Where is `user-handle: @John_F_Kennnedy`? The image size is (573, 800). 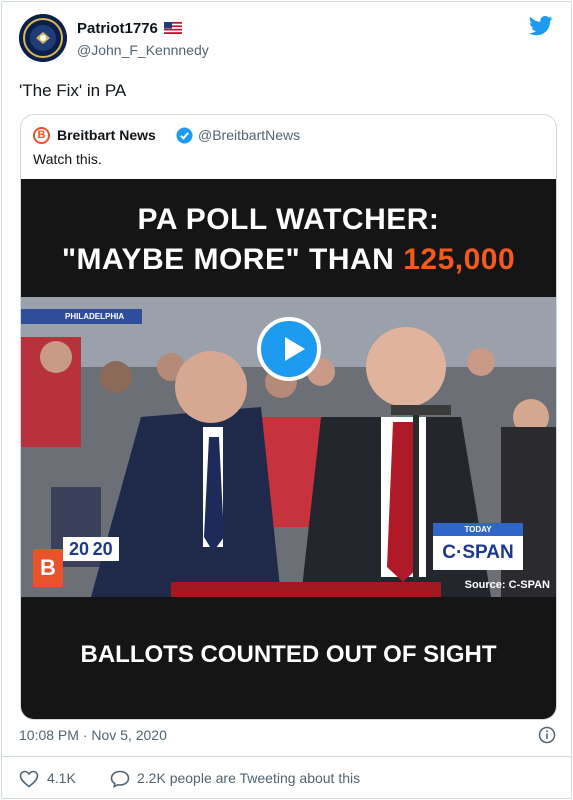
user-handle: @John_F_Kennnedy is located at coordinates (143, 50).